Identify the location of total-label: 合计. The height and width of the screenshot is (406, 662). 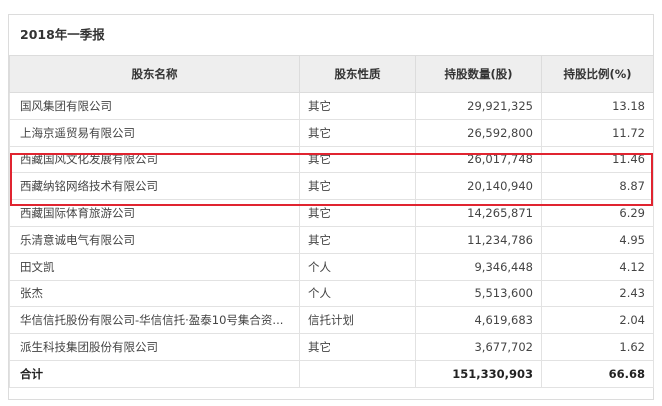
(154, 373).